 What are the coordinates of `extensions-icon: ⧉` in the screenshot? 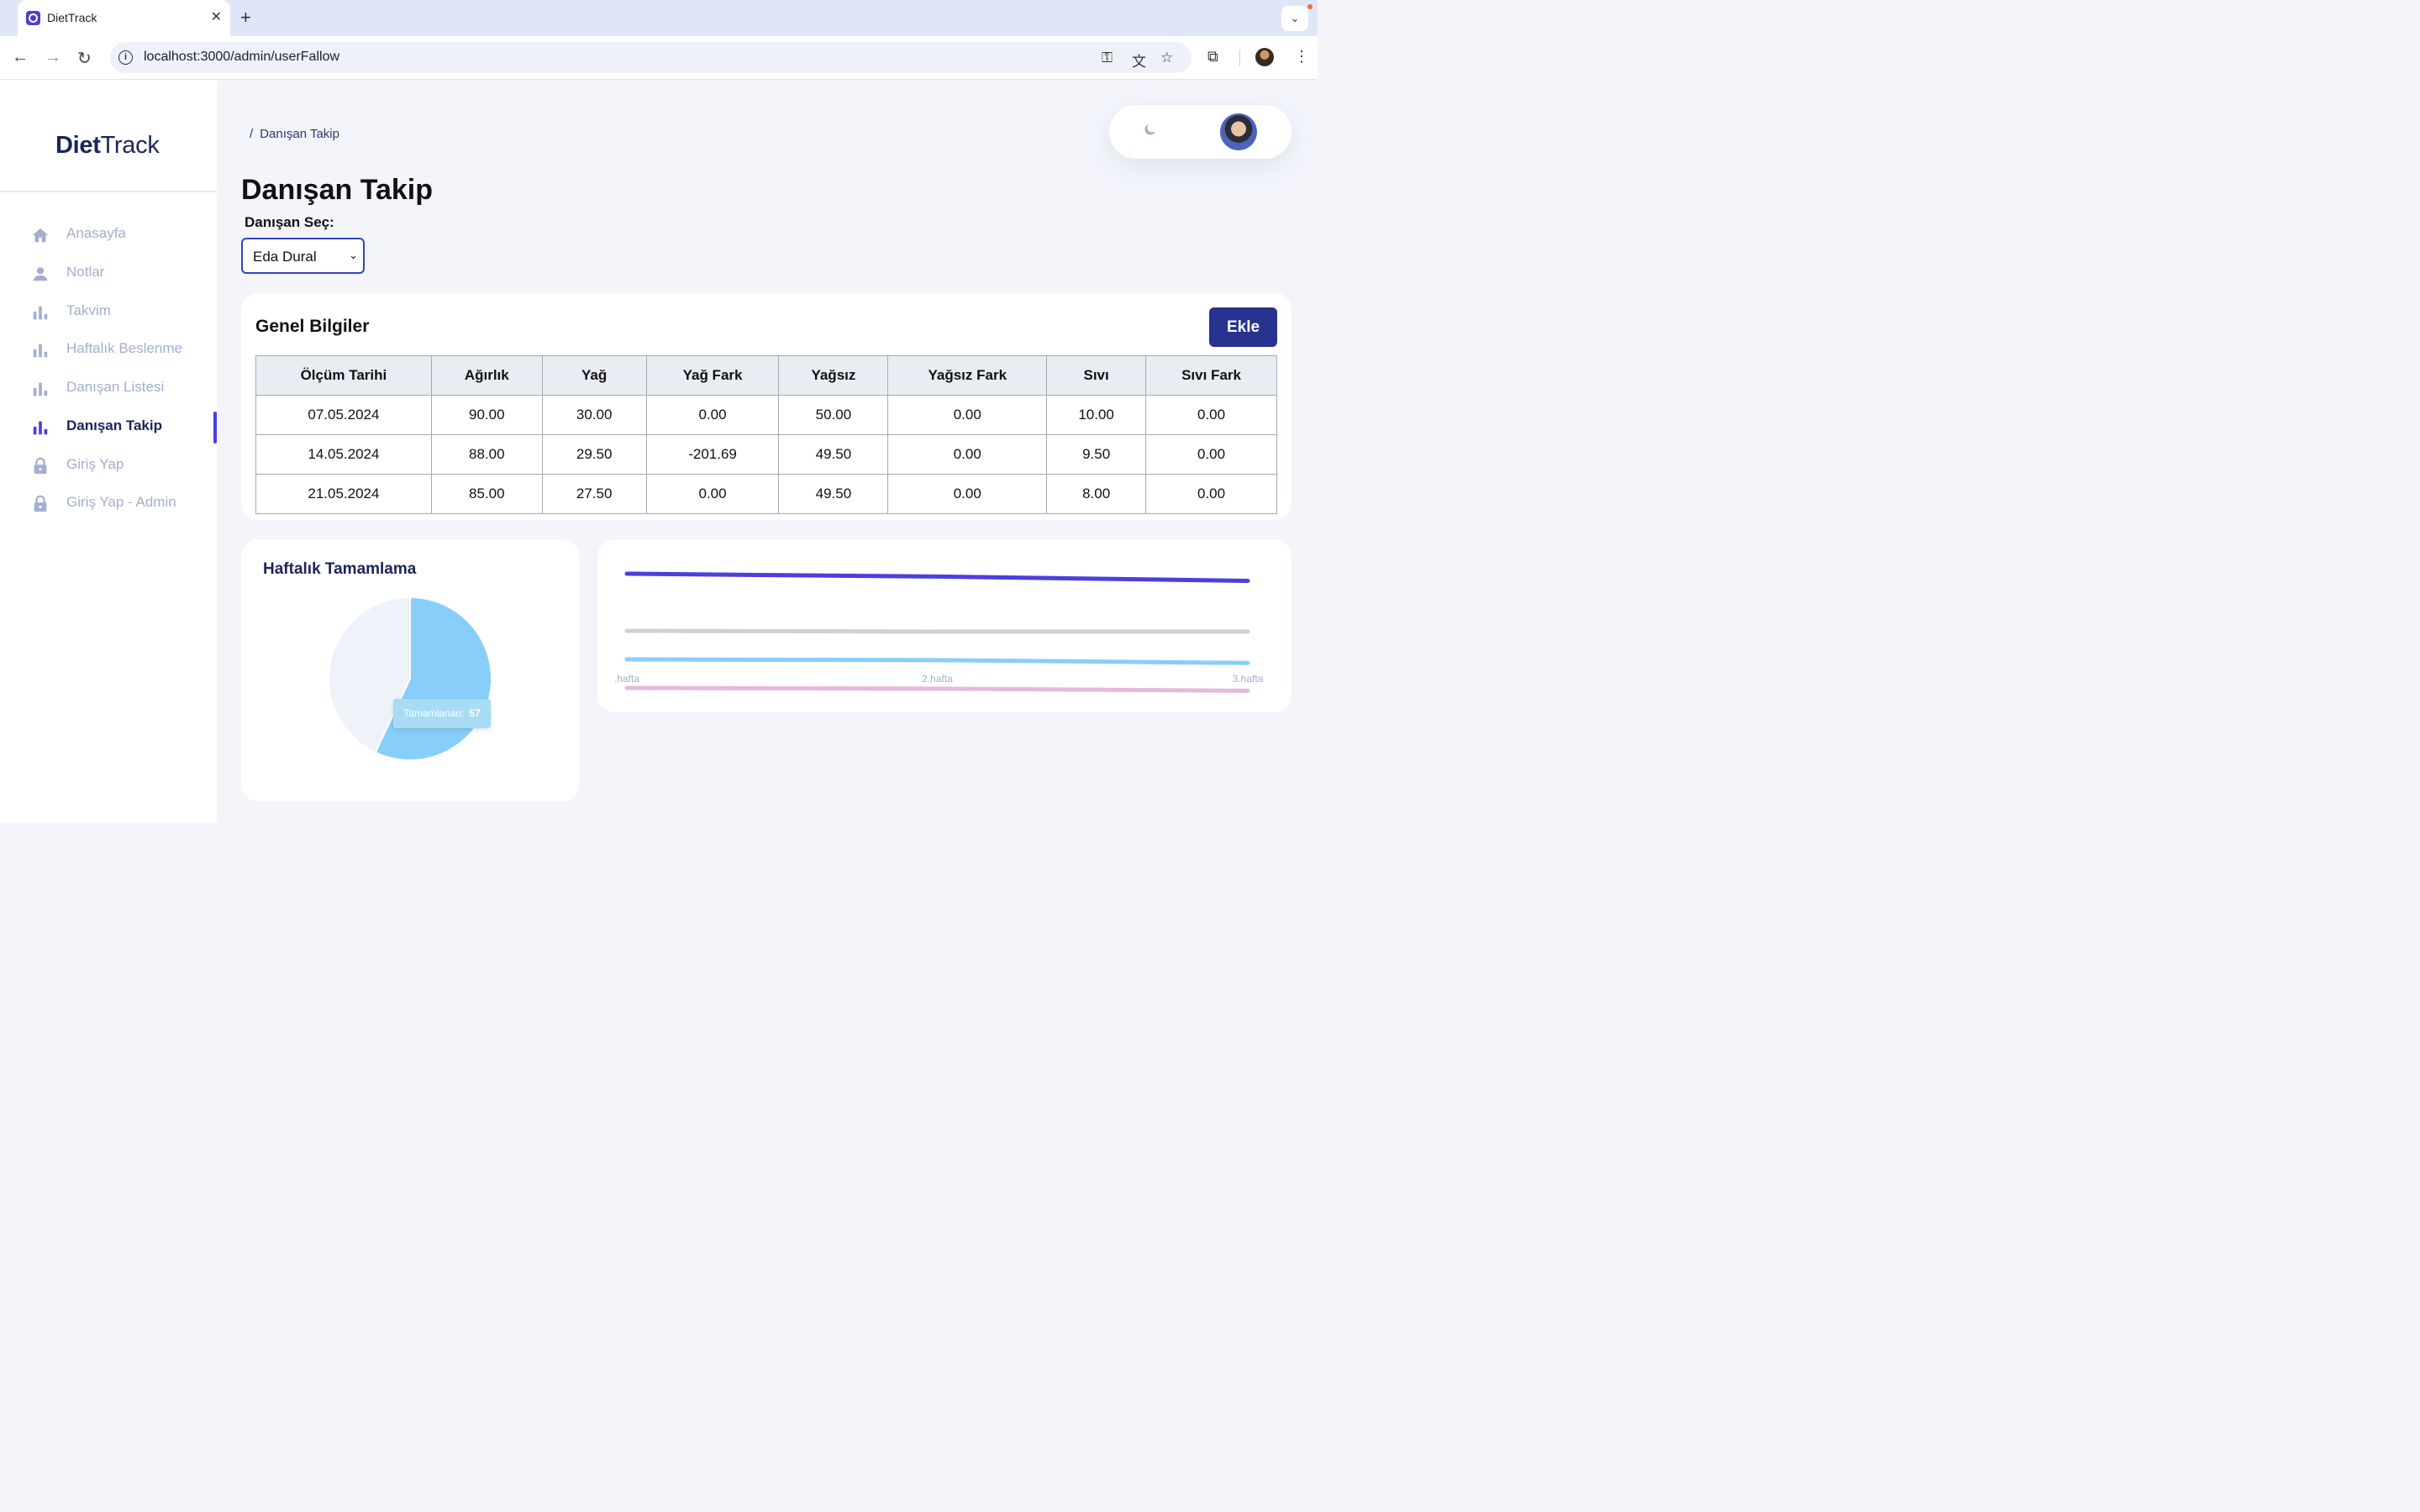 It's located at (1212, 57).